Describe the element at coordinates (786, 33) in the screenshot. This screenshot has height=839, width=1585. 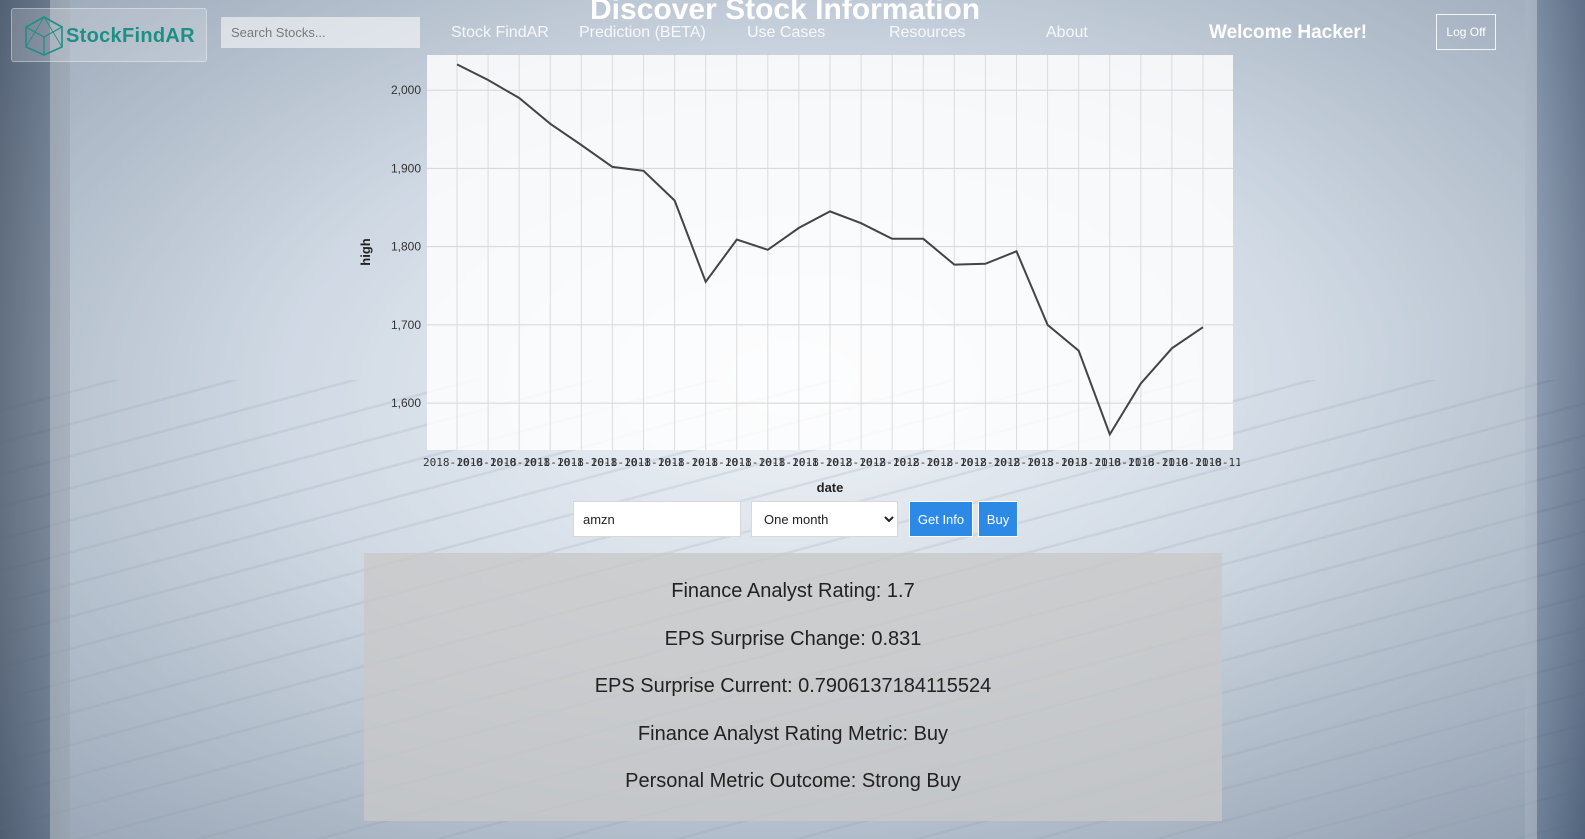
I see `nav-use-cases: Use Cases` at that location.